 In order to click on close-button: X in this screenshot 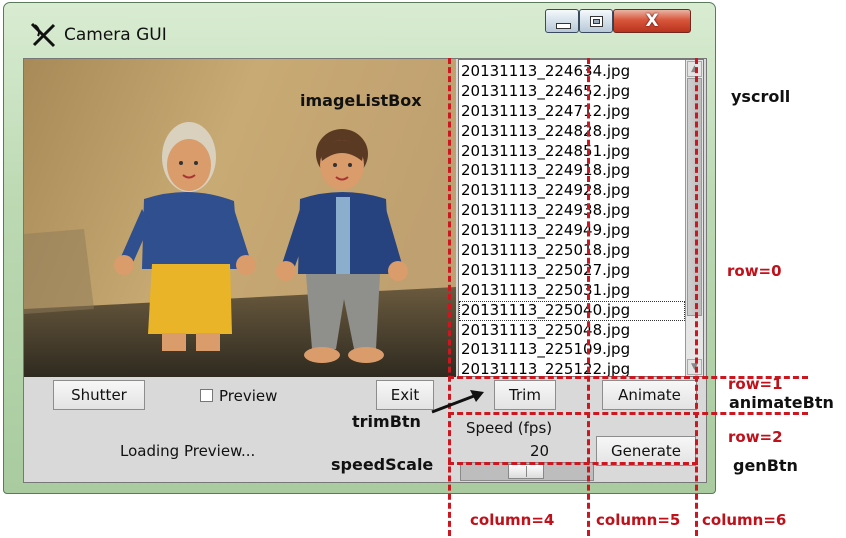, I will do `click(652, 21)`.